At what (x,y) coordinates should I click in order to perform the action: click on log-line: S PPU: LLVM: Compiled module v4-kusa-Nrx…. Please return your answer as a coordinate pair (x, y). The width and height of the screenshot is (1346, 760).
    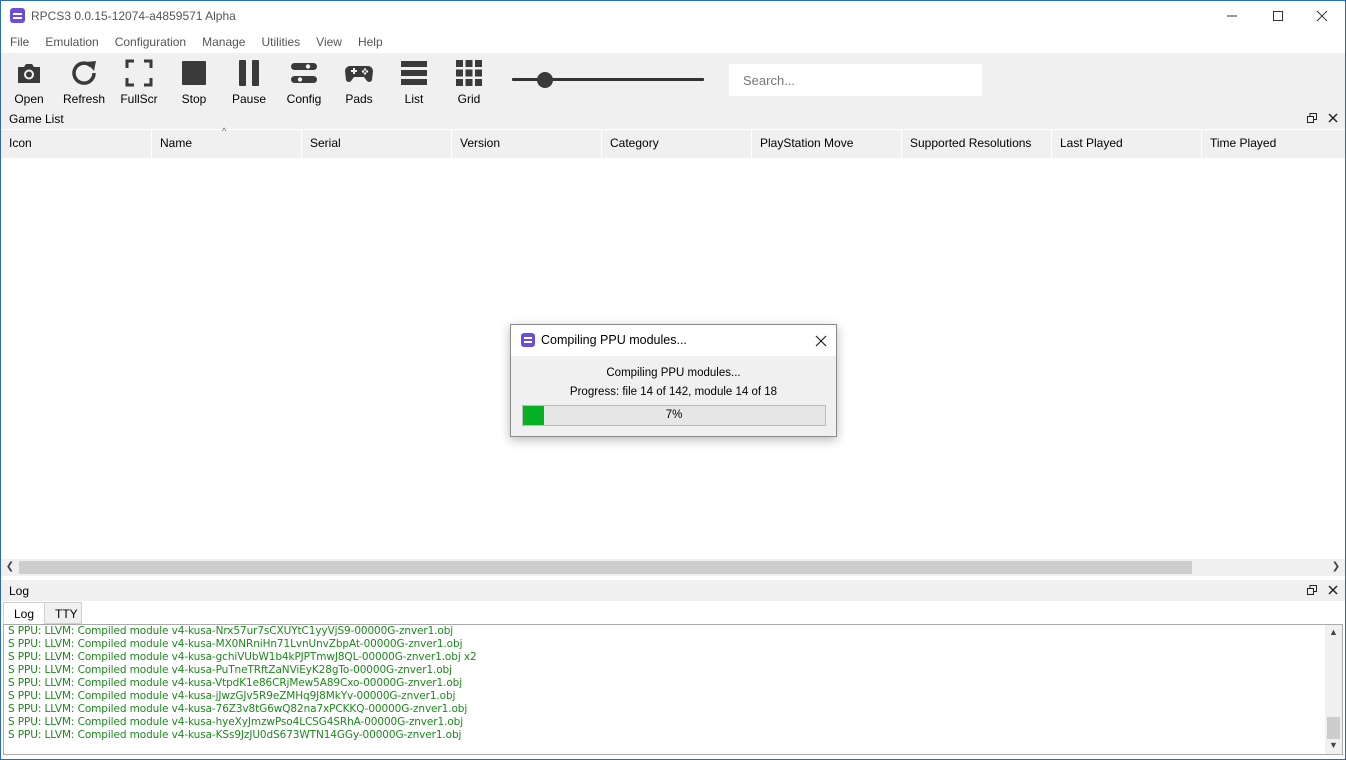
    Looking at the image, I should click on (231, 631).